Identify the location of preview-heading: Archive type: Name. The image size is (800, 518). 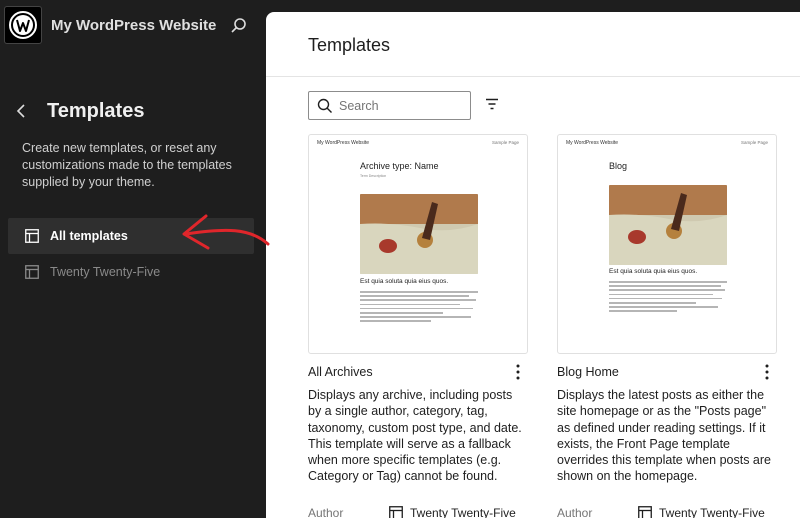
(399, 166).